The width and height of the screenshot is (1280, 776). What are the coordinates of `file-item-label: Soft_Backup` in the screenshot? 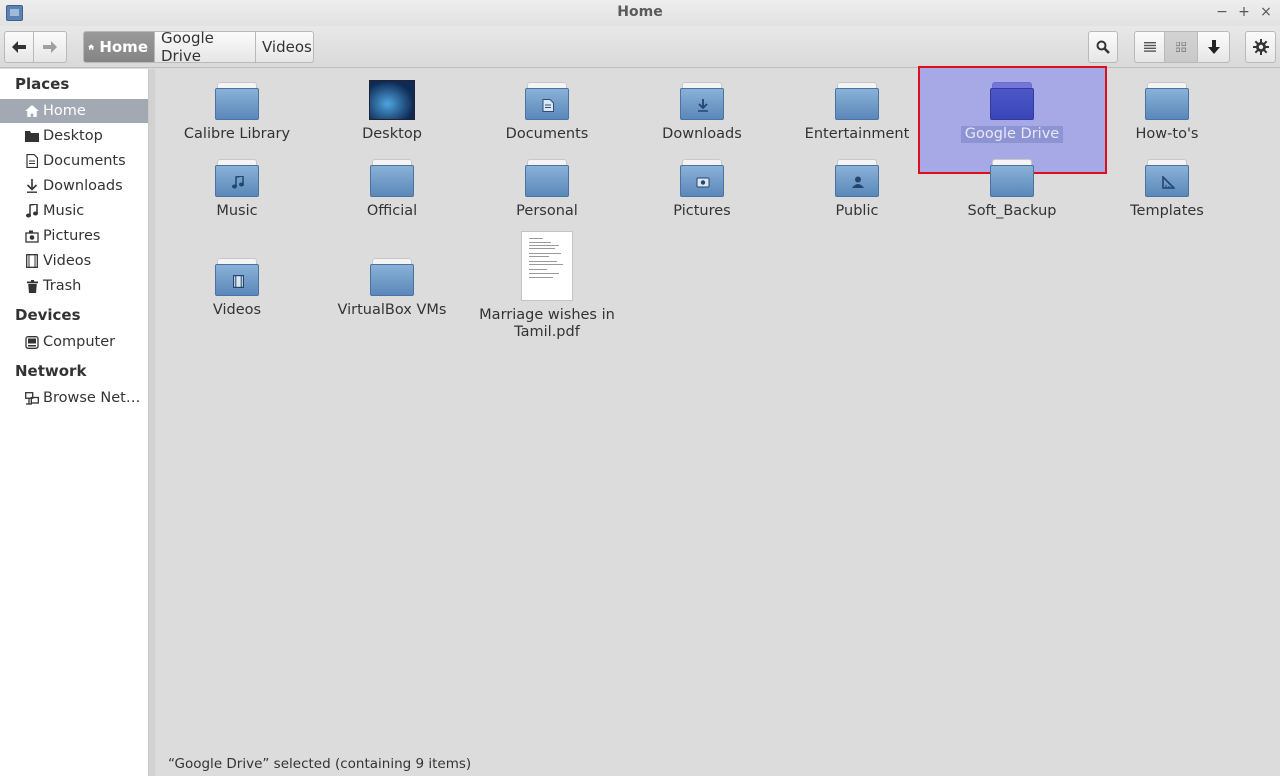 It's located at (1012, 211).